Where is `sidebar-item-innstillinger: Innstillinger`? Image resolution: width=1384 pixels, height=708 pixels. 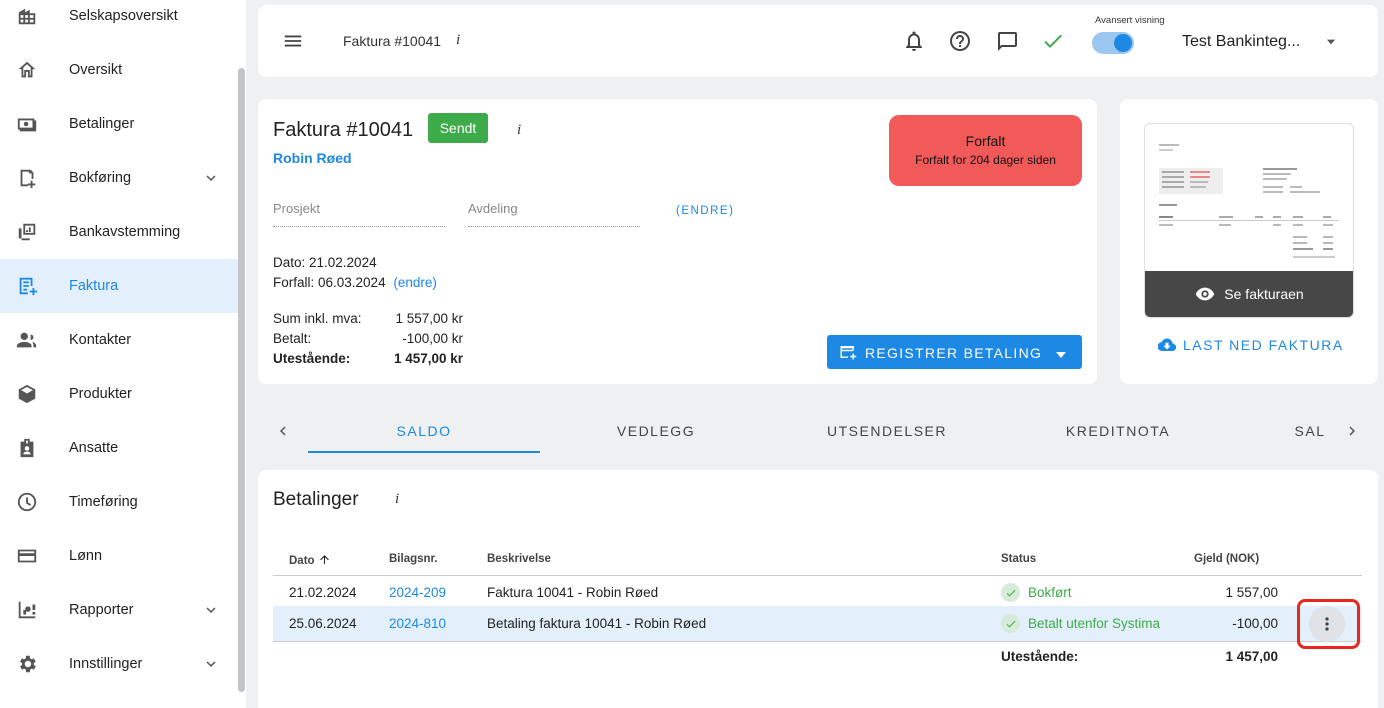 sidebar-item-innstillinger: Innstillinger is located at coordinates (119, 664).